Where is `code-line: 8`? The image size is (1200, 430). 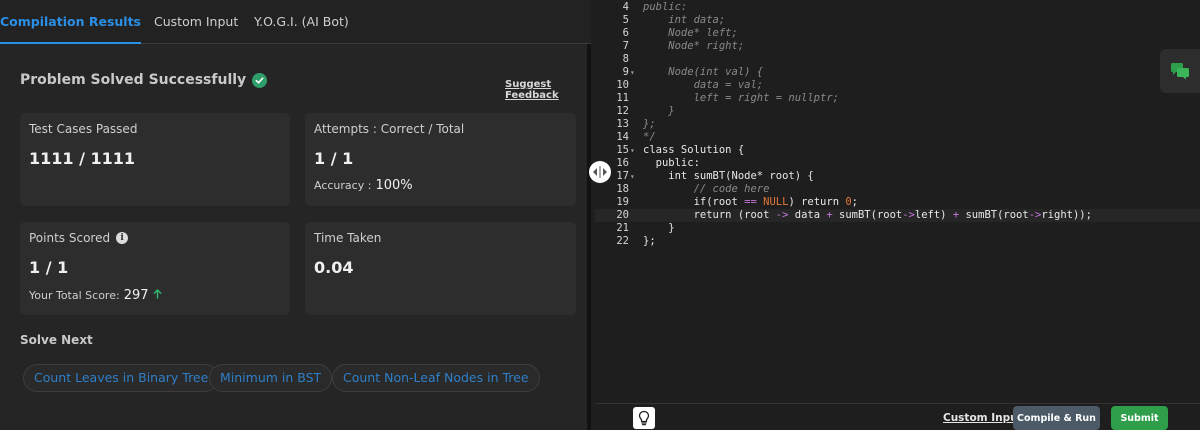 code-line: 8 is located at coordinates (625, 59).